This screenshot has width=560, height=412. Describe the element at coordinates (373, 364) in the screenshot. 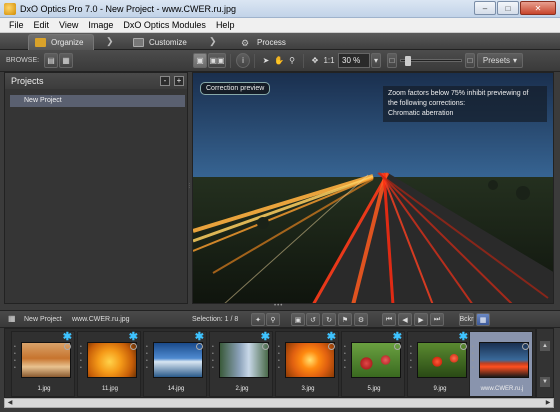

I see `thumbnail: • • • • ✱ 5.jpg` at that location.